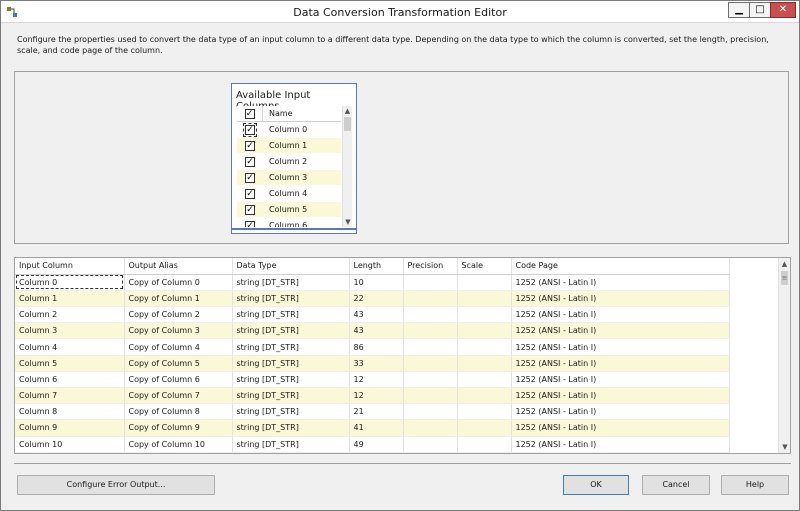 The height and width of the screenshot is (511, 800). I want to click on grid-scroll-thumb: ≡, so click(784, 278).